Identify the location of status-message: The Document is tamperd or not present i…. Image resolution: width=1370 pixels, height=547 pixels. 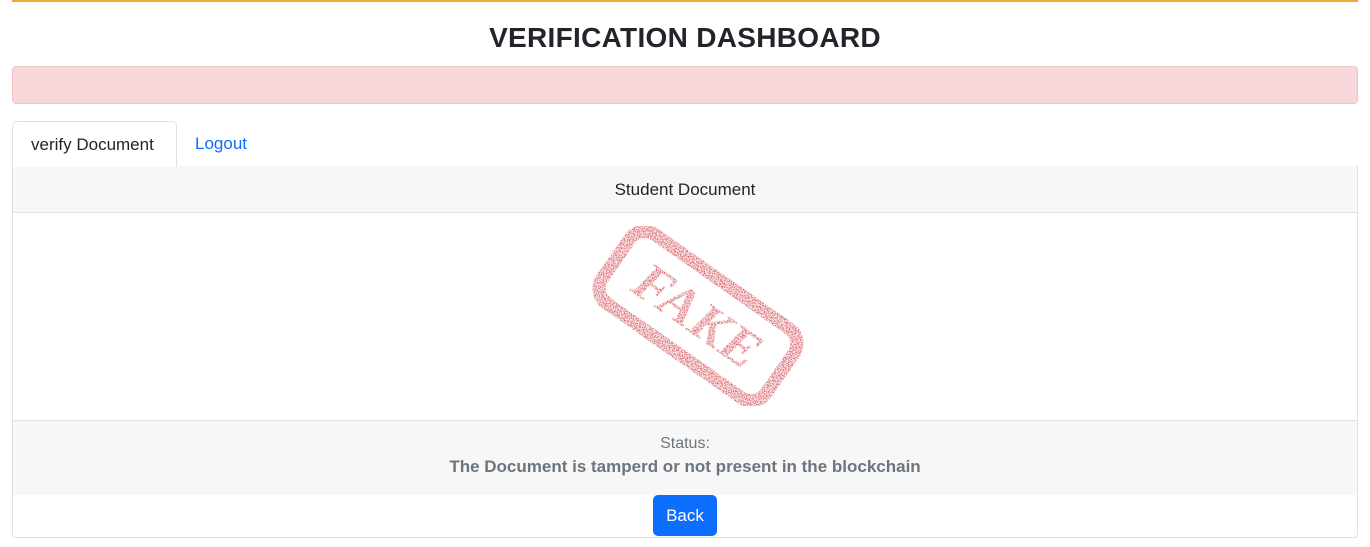
(685, 466).